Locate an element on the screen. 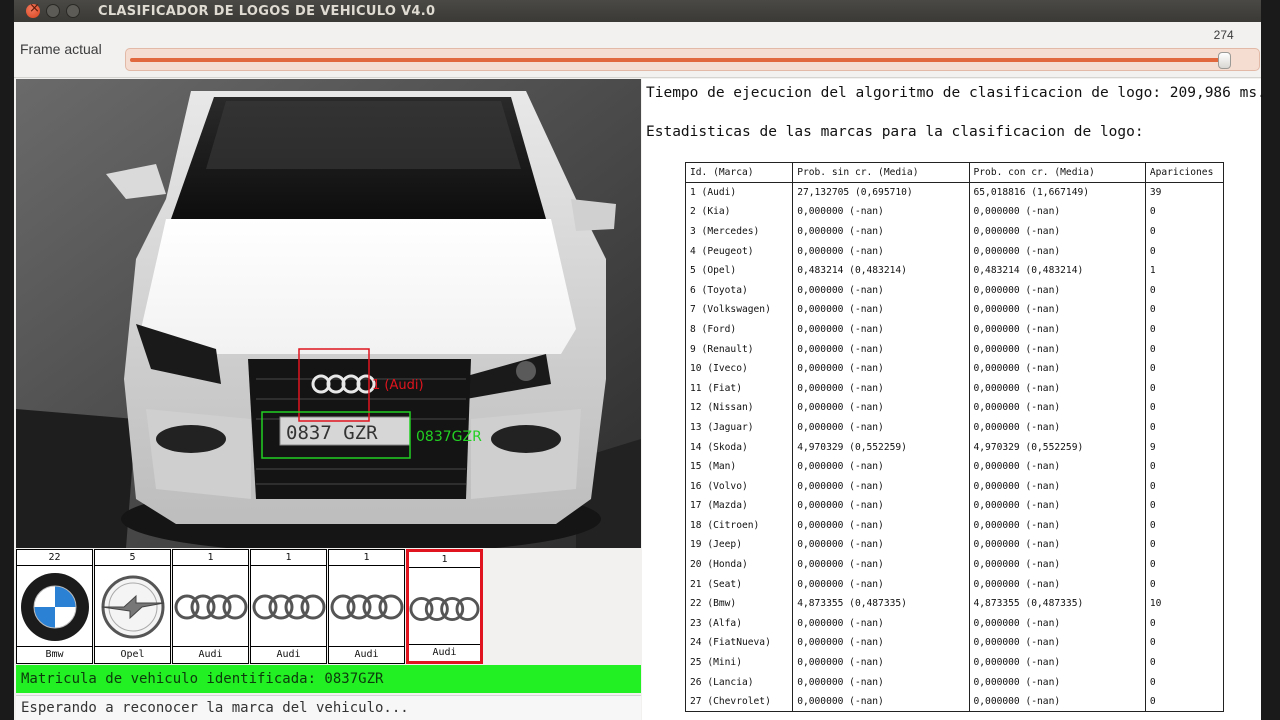  table-cell: 14 (Skoda) is located at coordinates (739, 447).